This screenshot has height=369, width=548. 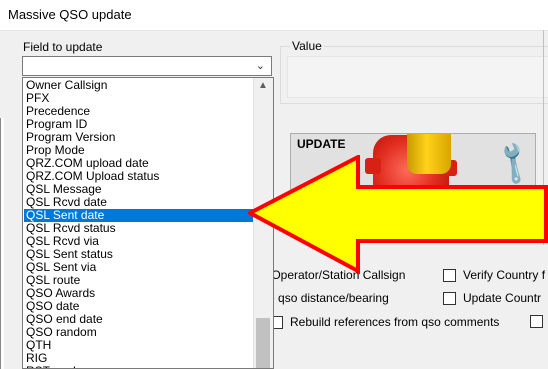 I want to click on rebuild-references-checkbox: Rebuild references from qso comments, so click(x=384, y=322).